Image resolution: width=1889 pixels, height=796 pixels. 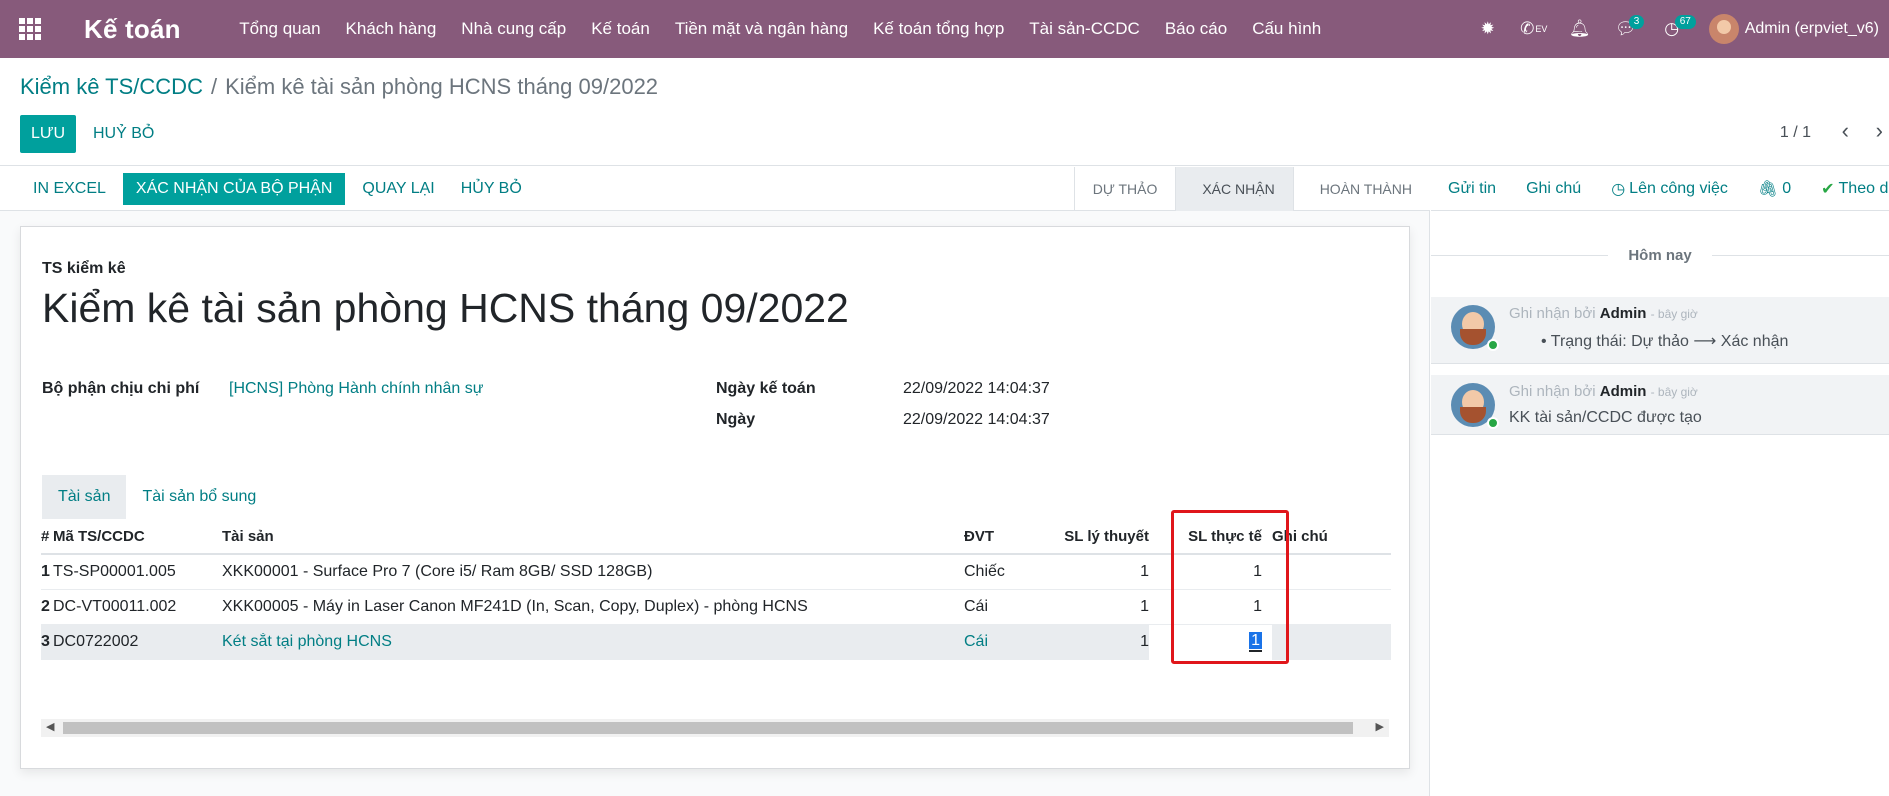 What do you see at coordinates (1845, 131) in the screenshot?
I see `pager-previous-icon: ‹` at bounding box center [1845, 131].